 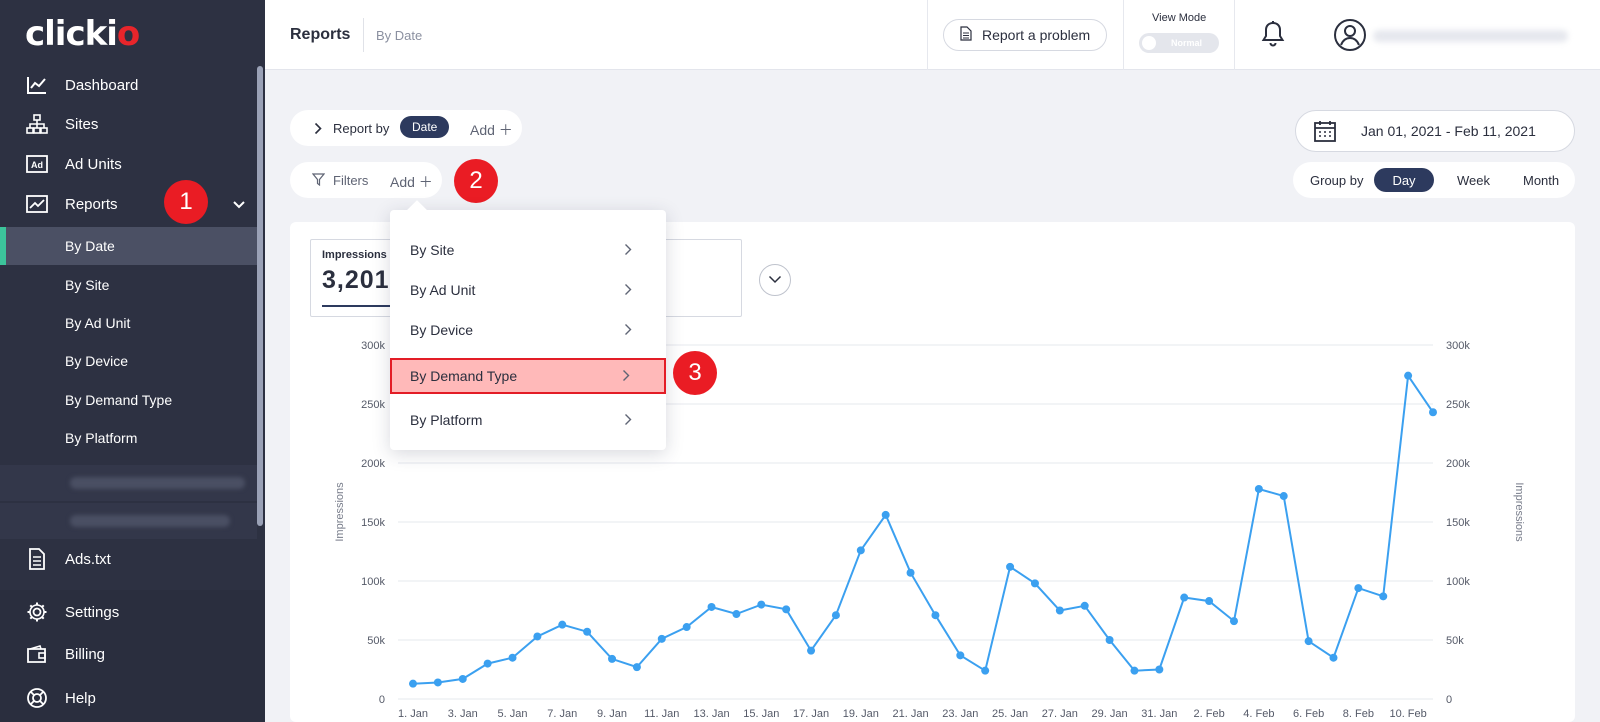 What do you see at coordinates (37, 165) in the screenshot?
I see `svg-text: Ad` at bounding box center [37, 165].